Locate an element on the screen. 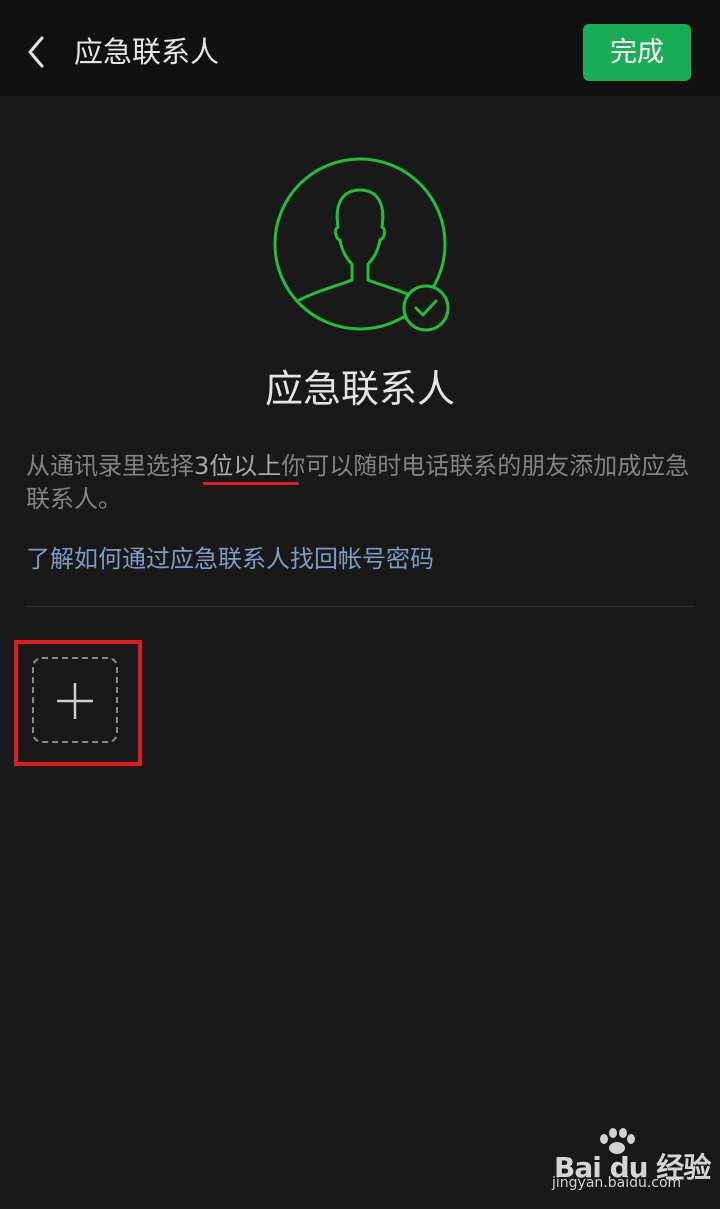  description-part1: 从通讯录里选择 is located at coordinates (110, 466).